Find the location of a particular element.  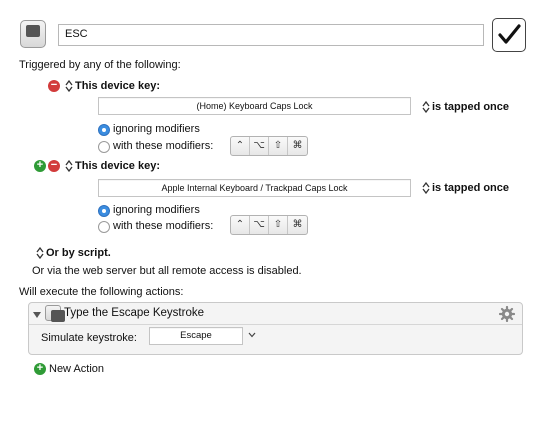

action-title: Type the Escape Keystroke is located at coordinates (134, 313).